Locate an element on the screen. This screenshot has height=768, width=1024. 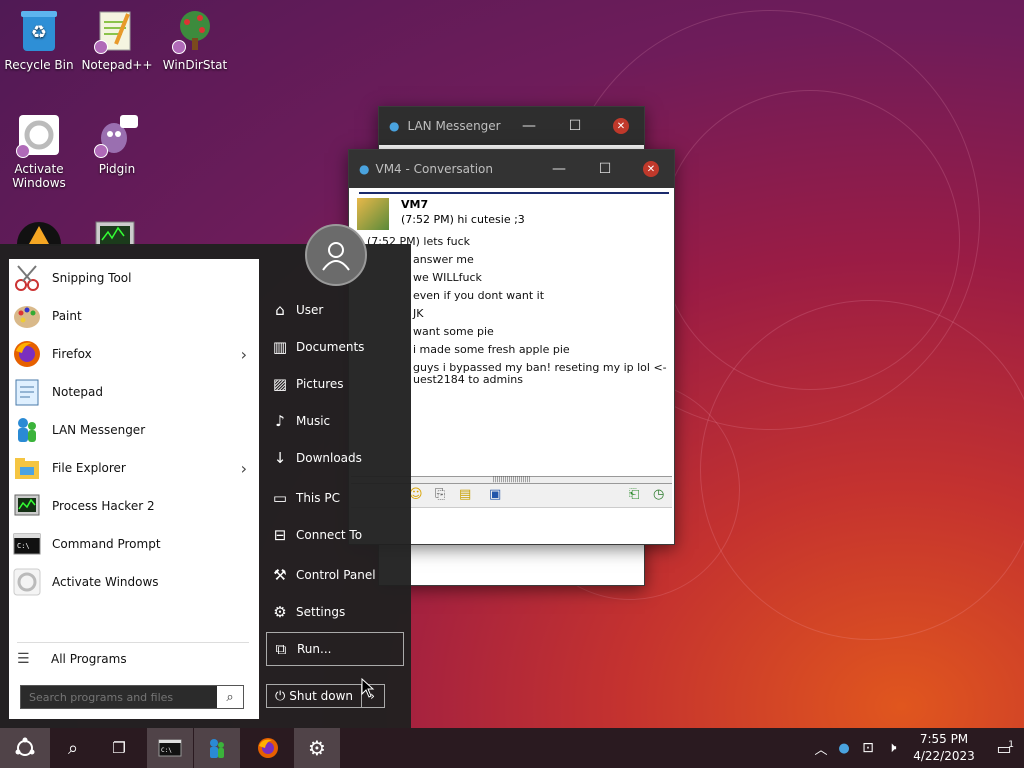
tray-lan-messenger: ● is located at coordinates (844, 748).